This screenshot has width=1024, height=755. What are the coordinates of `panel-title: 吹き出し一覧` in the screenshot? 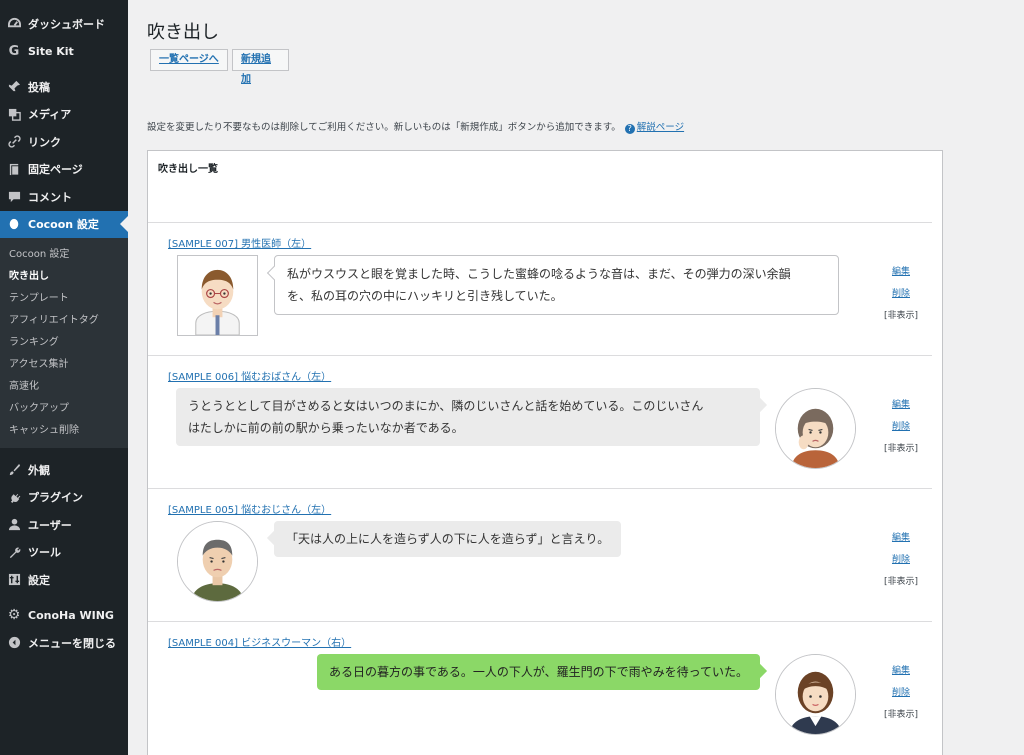 It's located at (188, 169).